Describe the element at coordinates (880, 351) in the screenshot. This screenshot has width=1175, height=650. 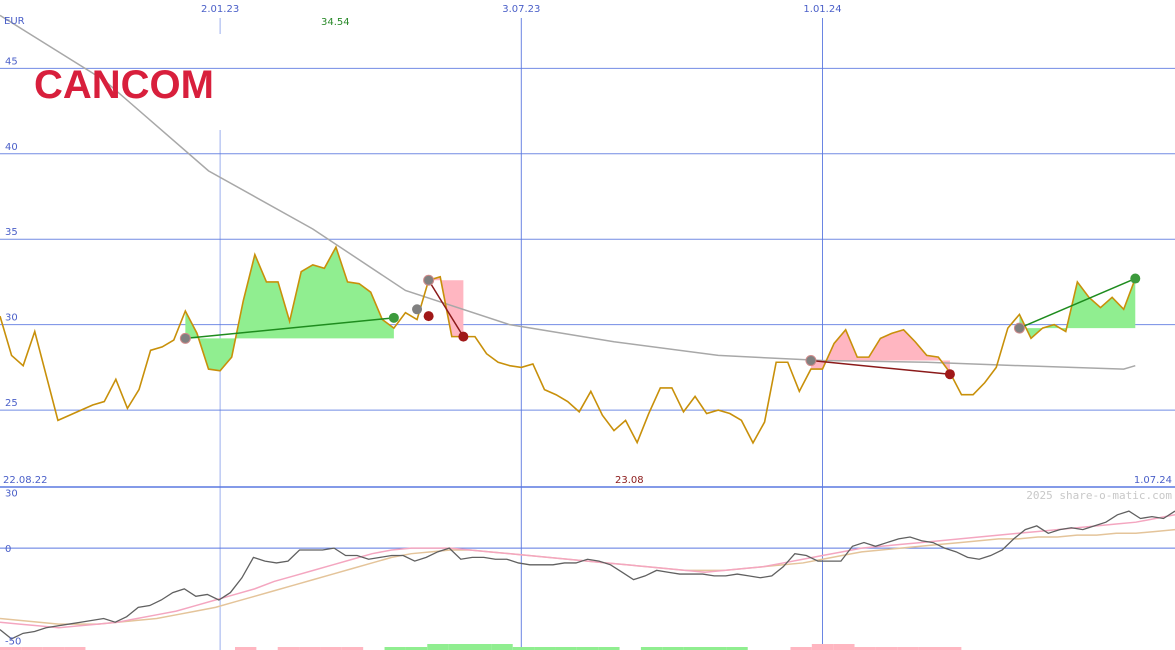
I see `trade-area-loss` at that location.